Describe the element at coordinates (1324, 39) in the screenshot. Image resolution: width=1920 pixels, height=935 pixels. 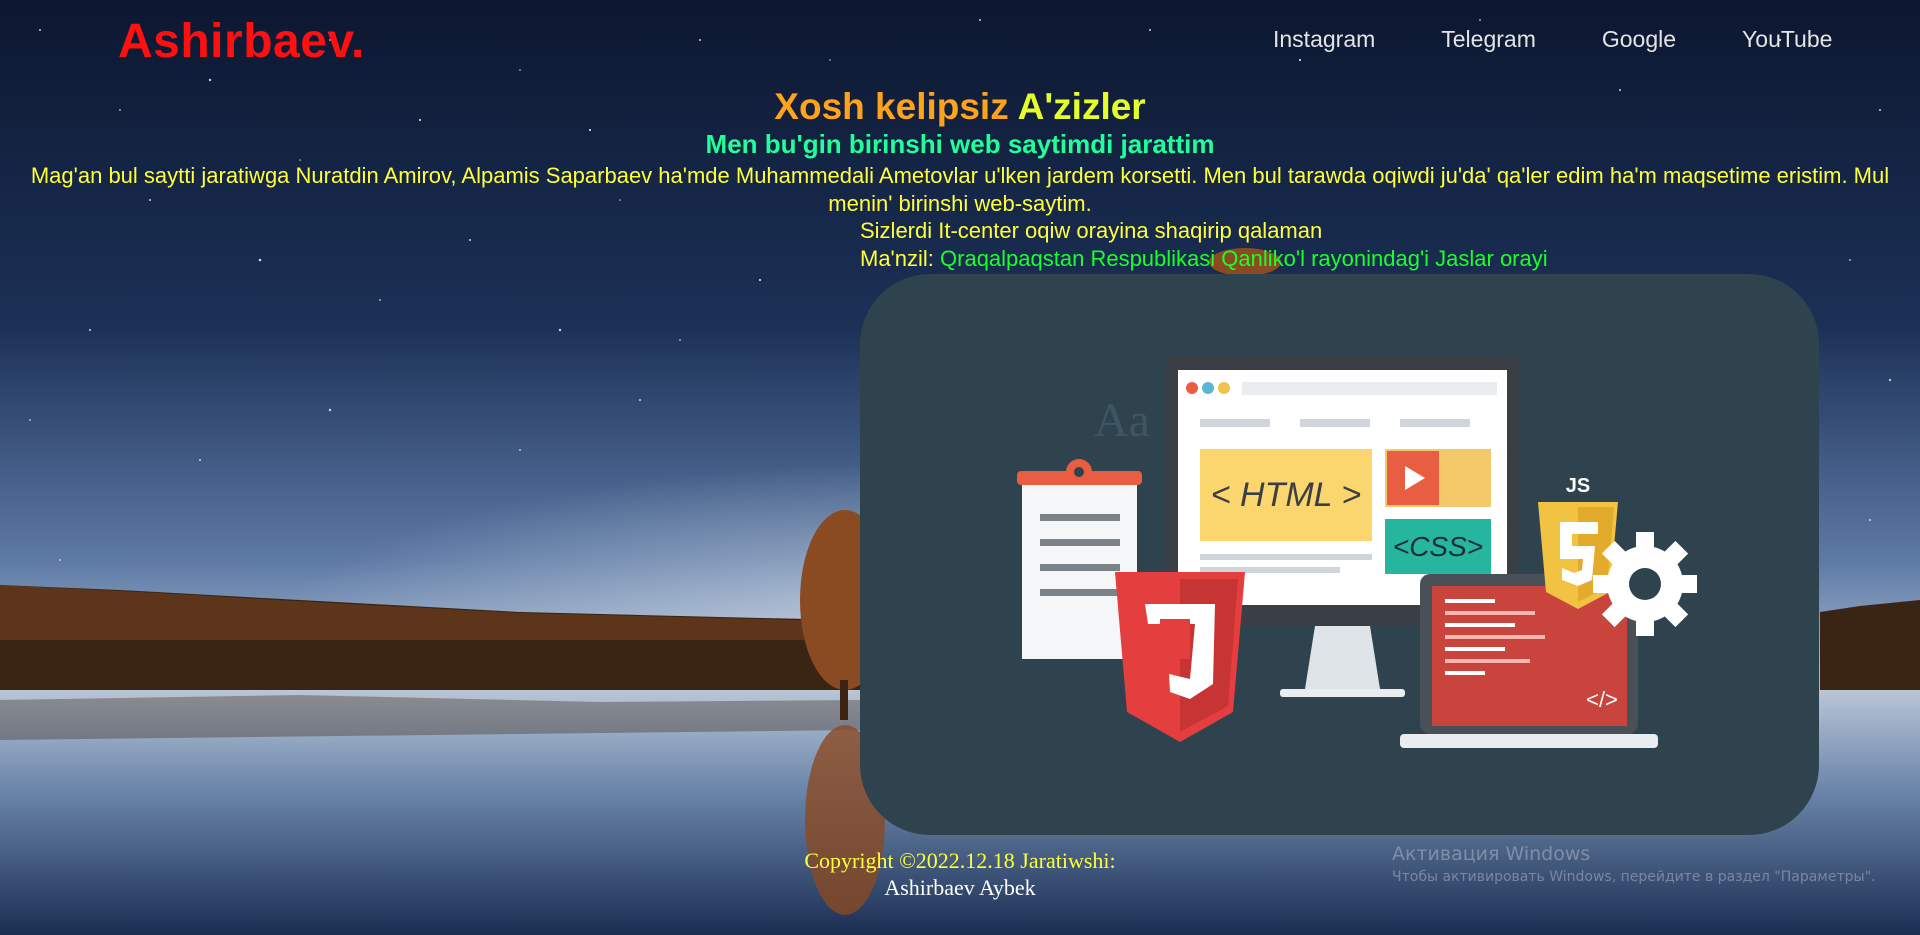
I see `nav-link-instagram: Instagram` at that location.